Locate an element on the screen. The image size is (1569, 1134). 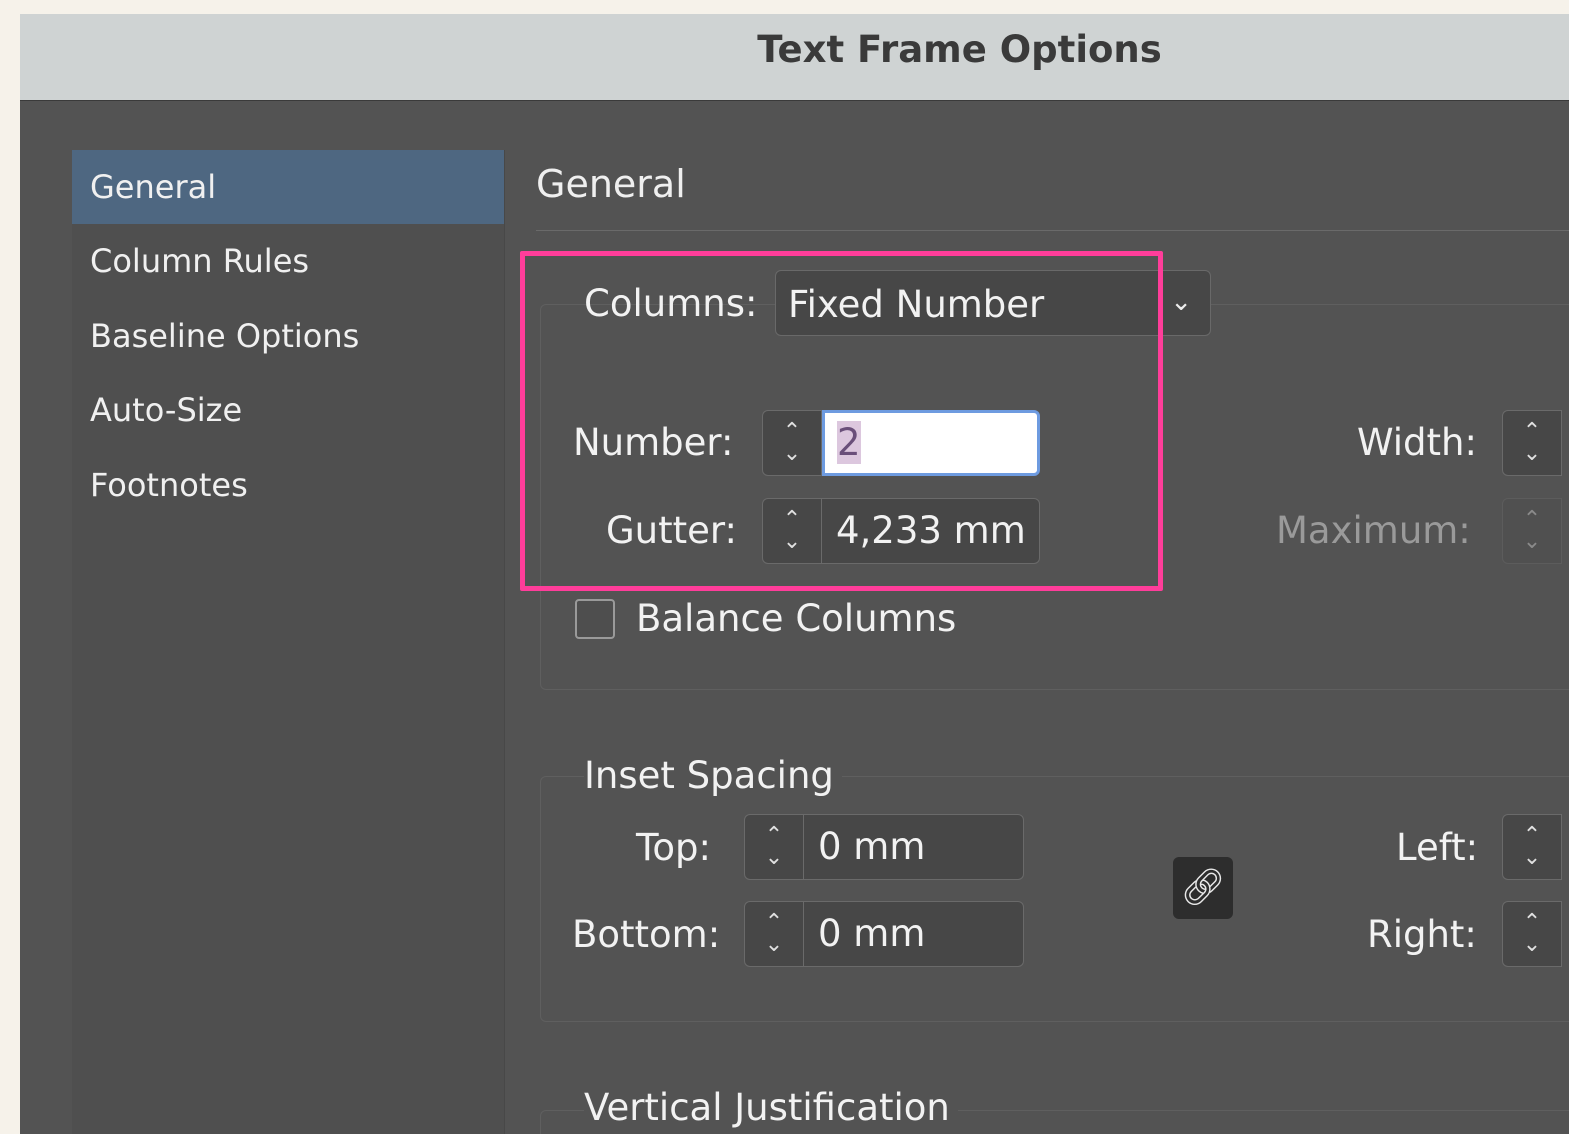
title-divider is located at coordinates (1052, 230).